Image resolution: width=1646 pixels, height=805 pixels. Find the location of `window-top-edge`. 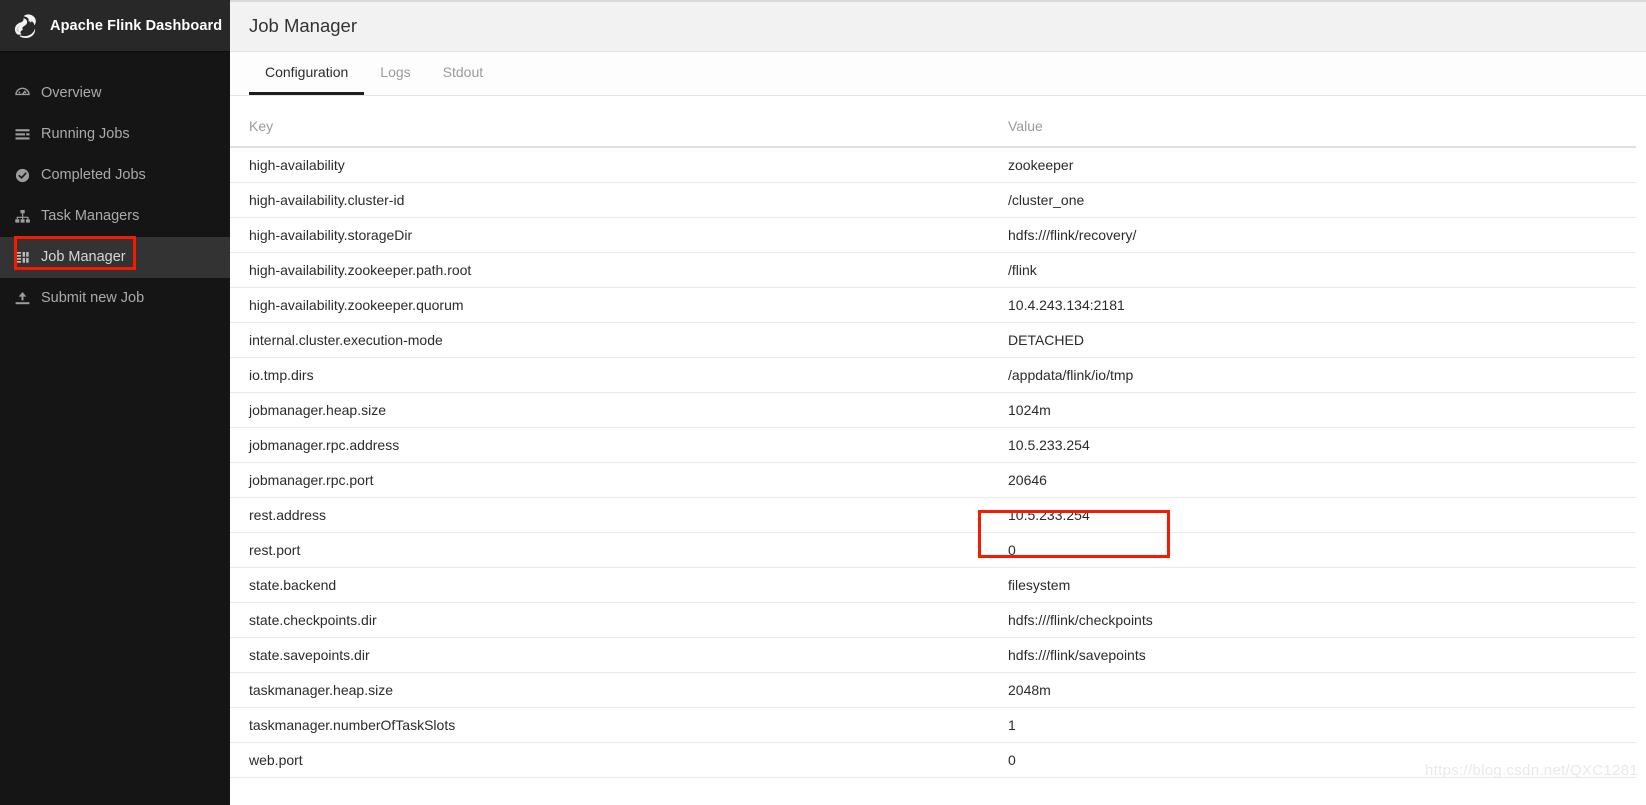

window-top-edge is located at coordinates (938, 1).